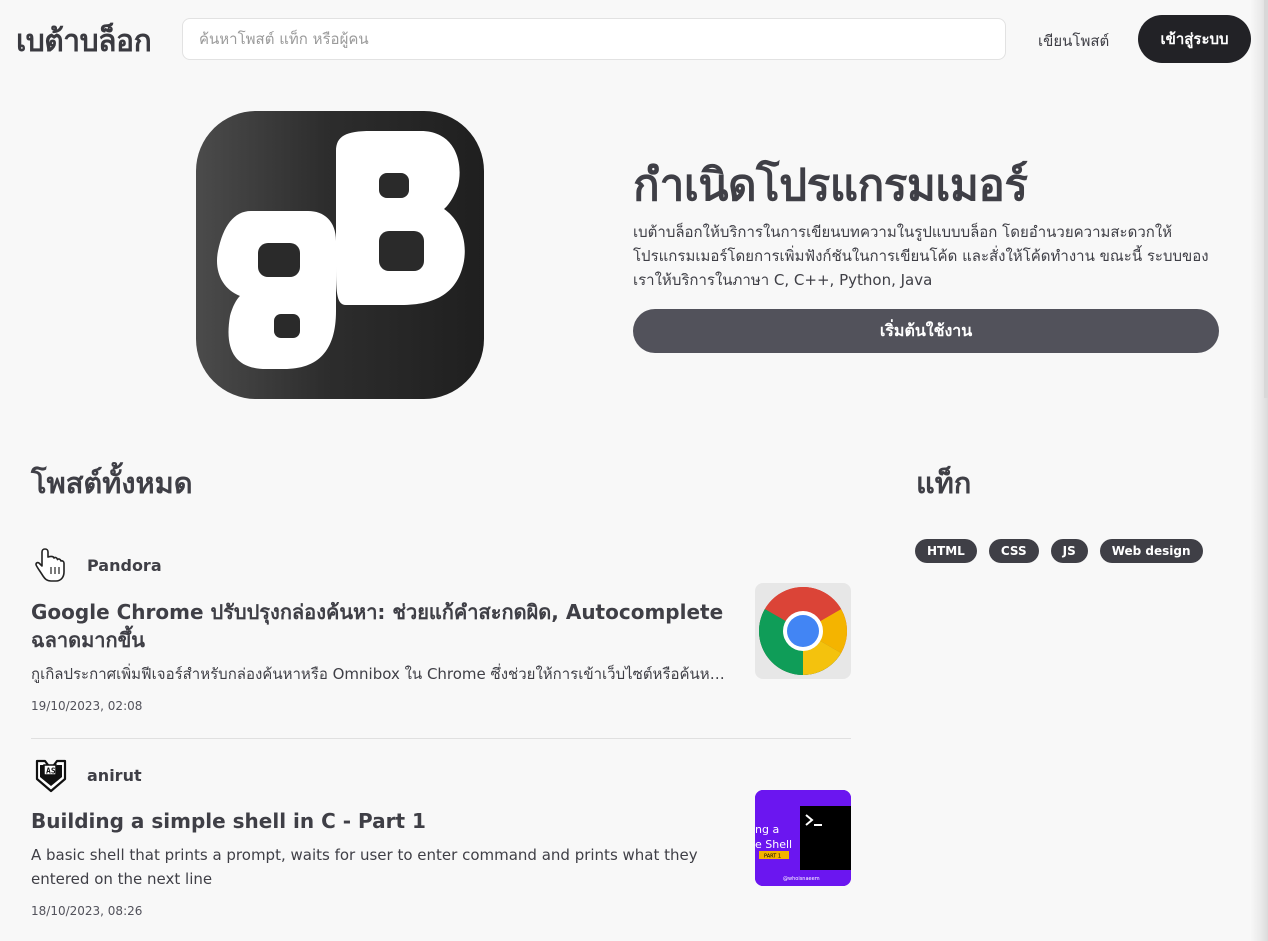  Describe the element at coordinates (87, 706) in the screenshot. I see `post-date: 19/10/2023, 02:08` at that location.